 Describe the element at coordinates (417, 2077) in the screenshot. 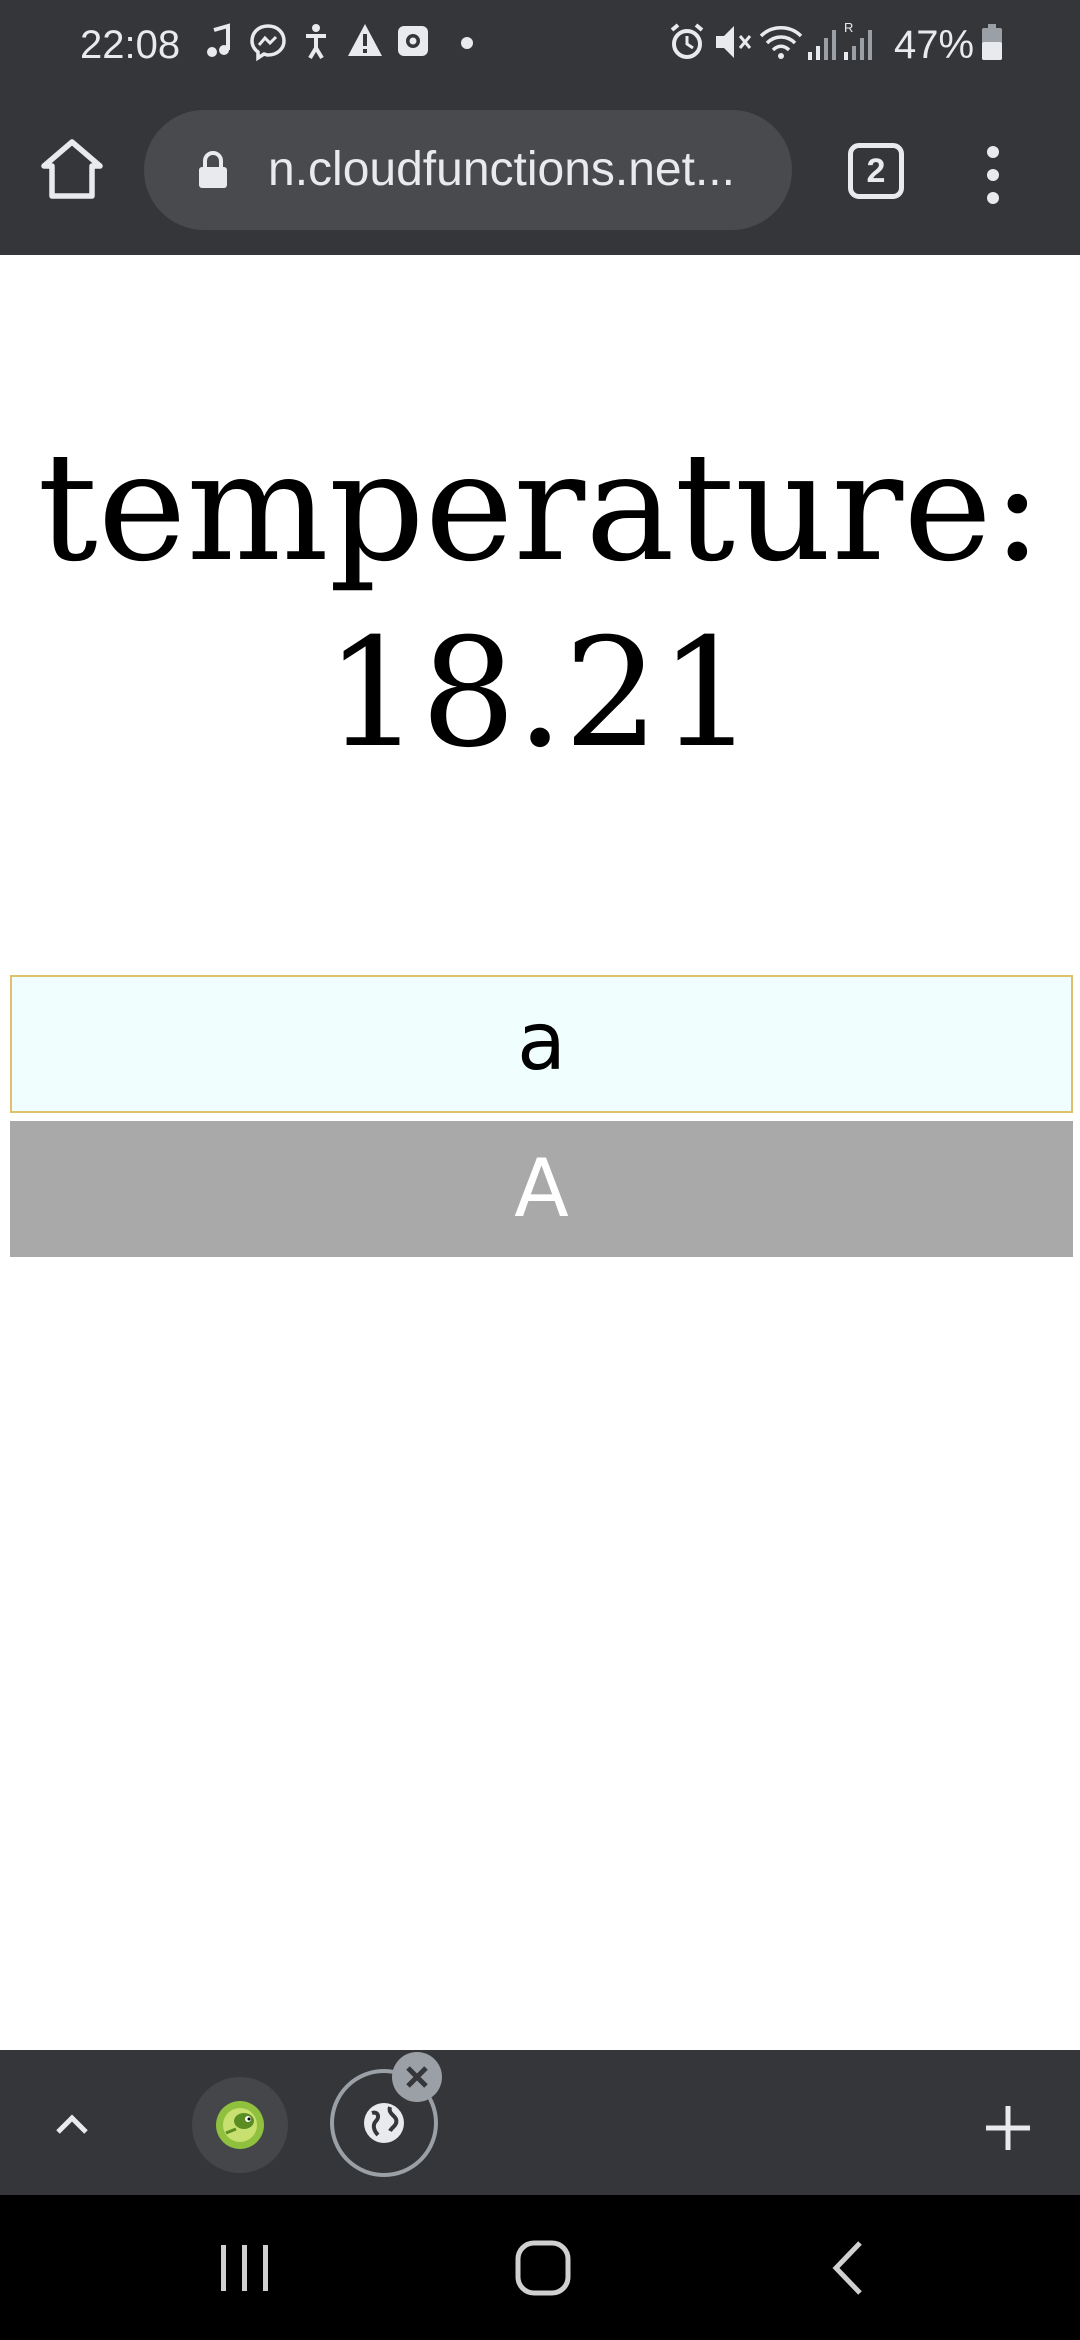

I see `close-icon` at that location.